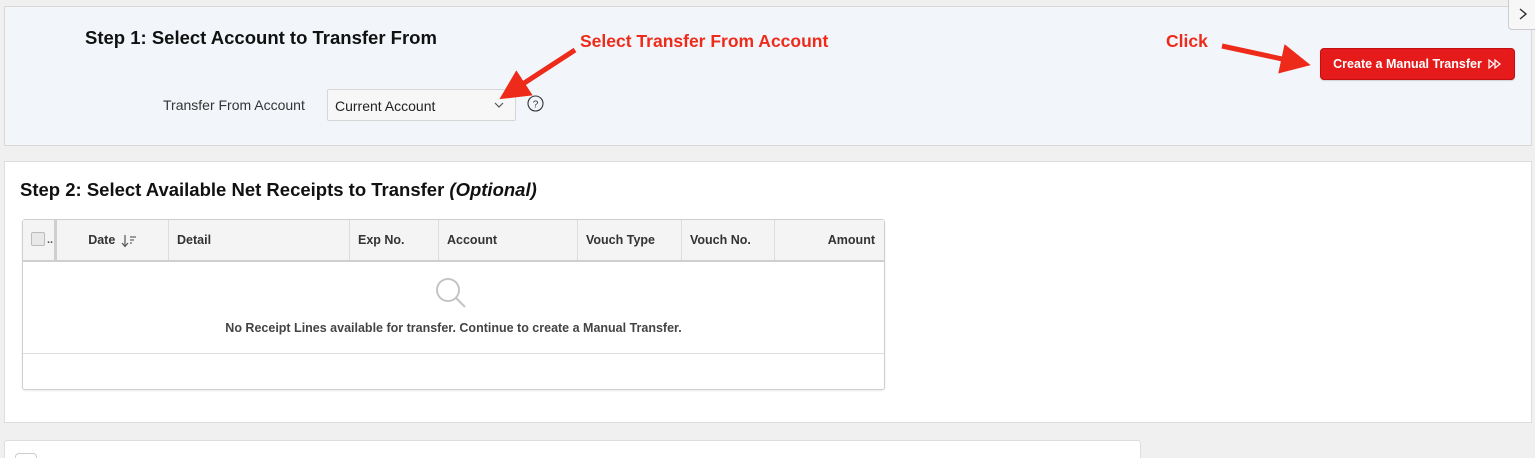  I want to click on step2-title-optional: (Optional), so click(493, 189).